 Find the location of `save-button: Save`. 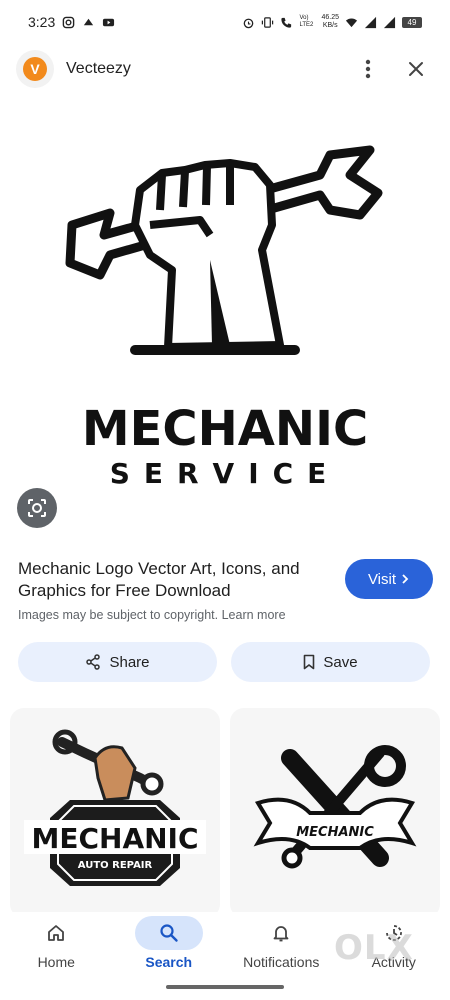

save-button: Save is located at coordinates (330, 662).